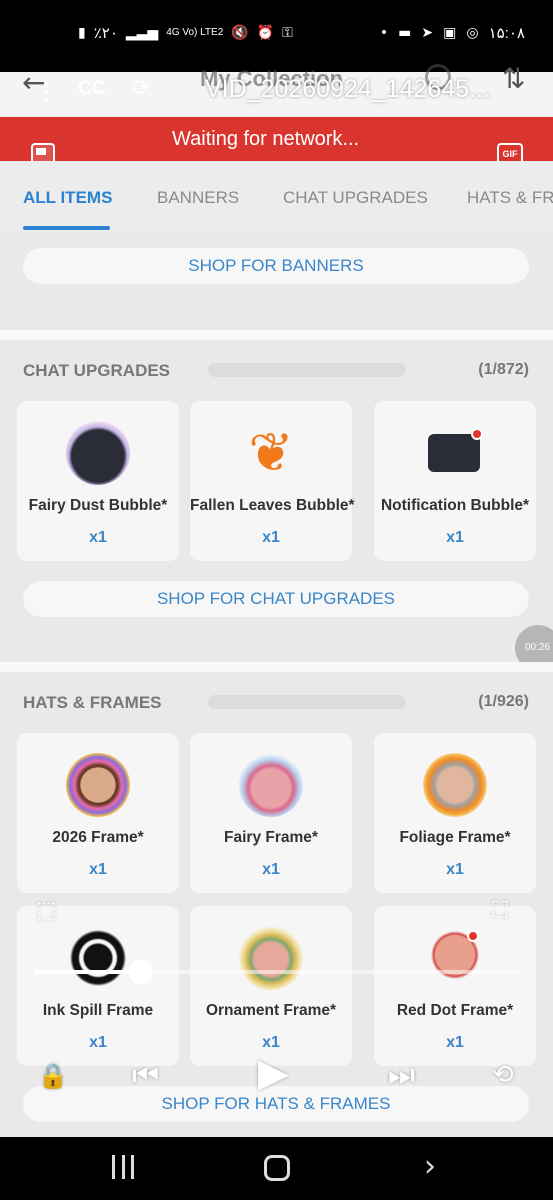  I want to click on item-name: Foliage Frame*, so click(455, 837).